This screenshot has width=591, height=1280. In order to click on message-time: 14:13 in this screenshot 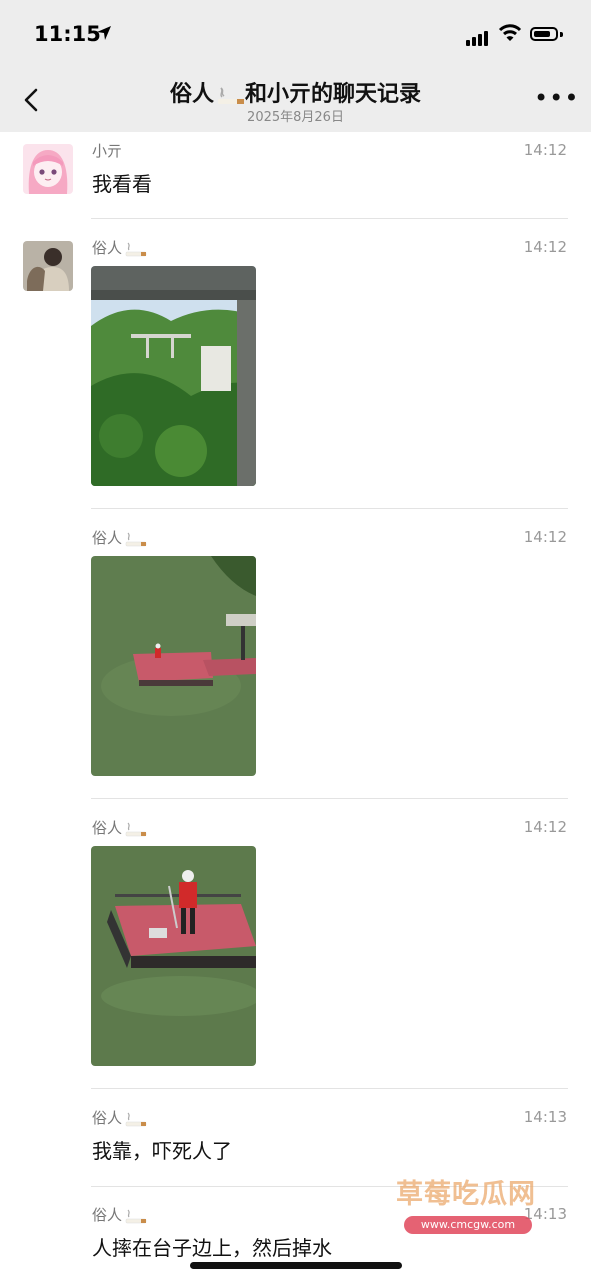, I will do `click(545, 1117)`.